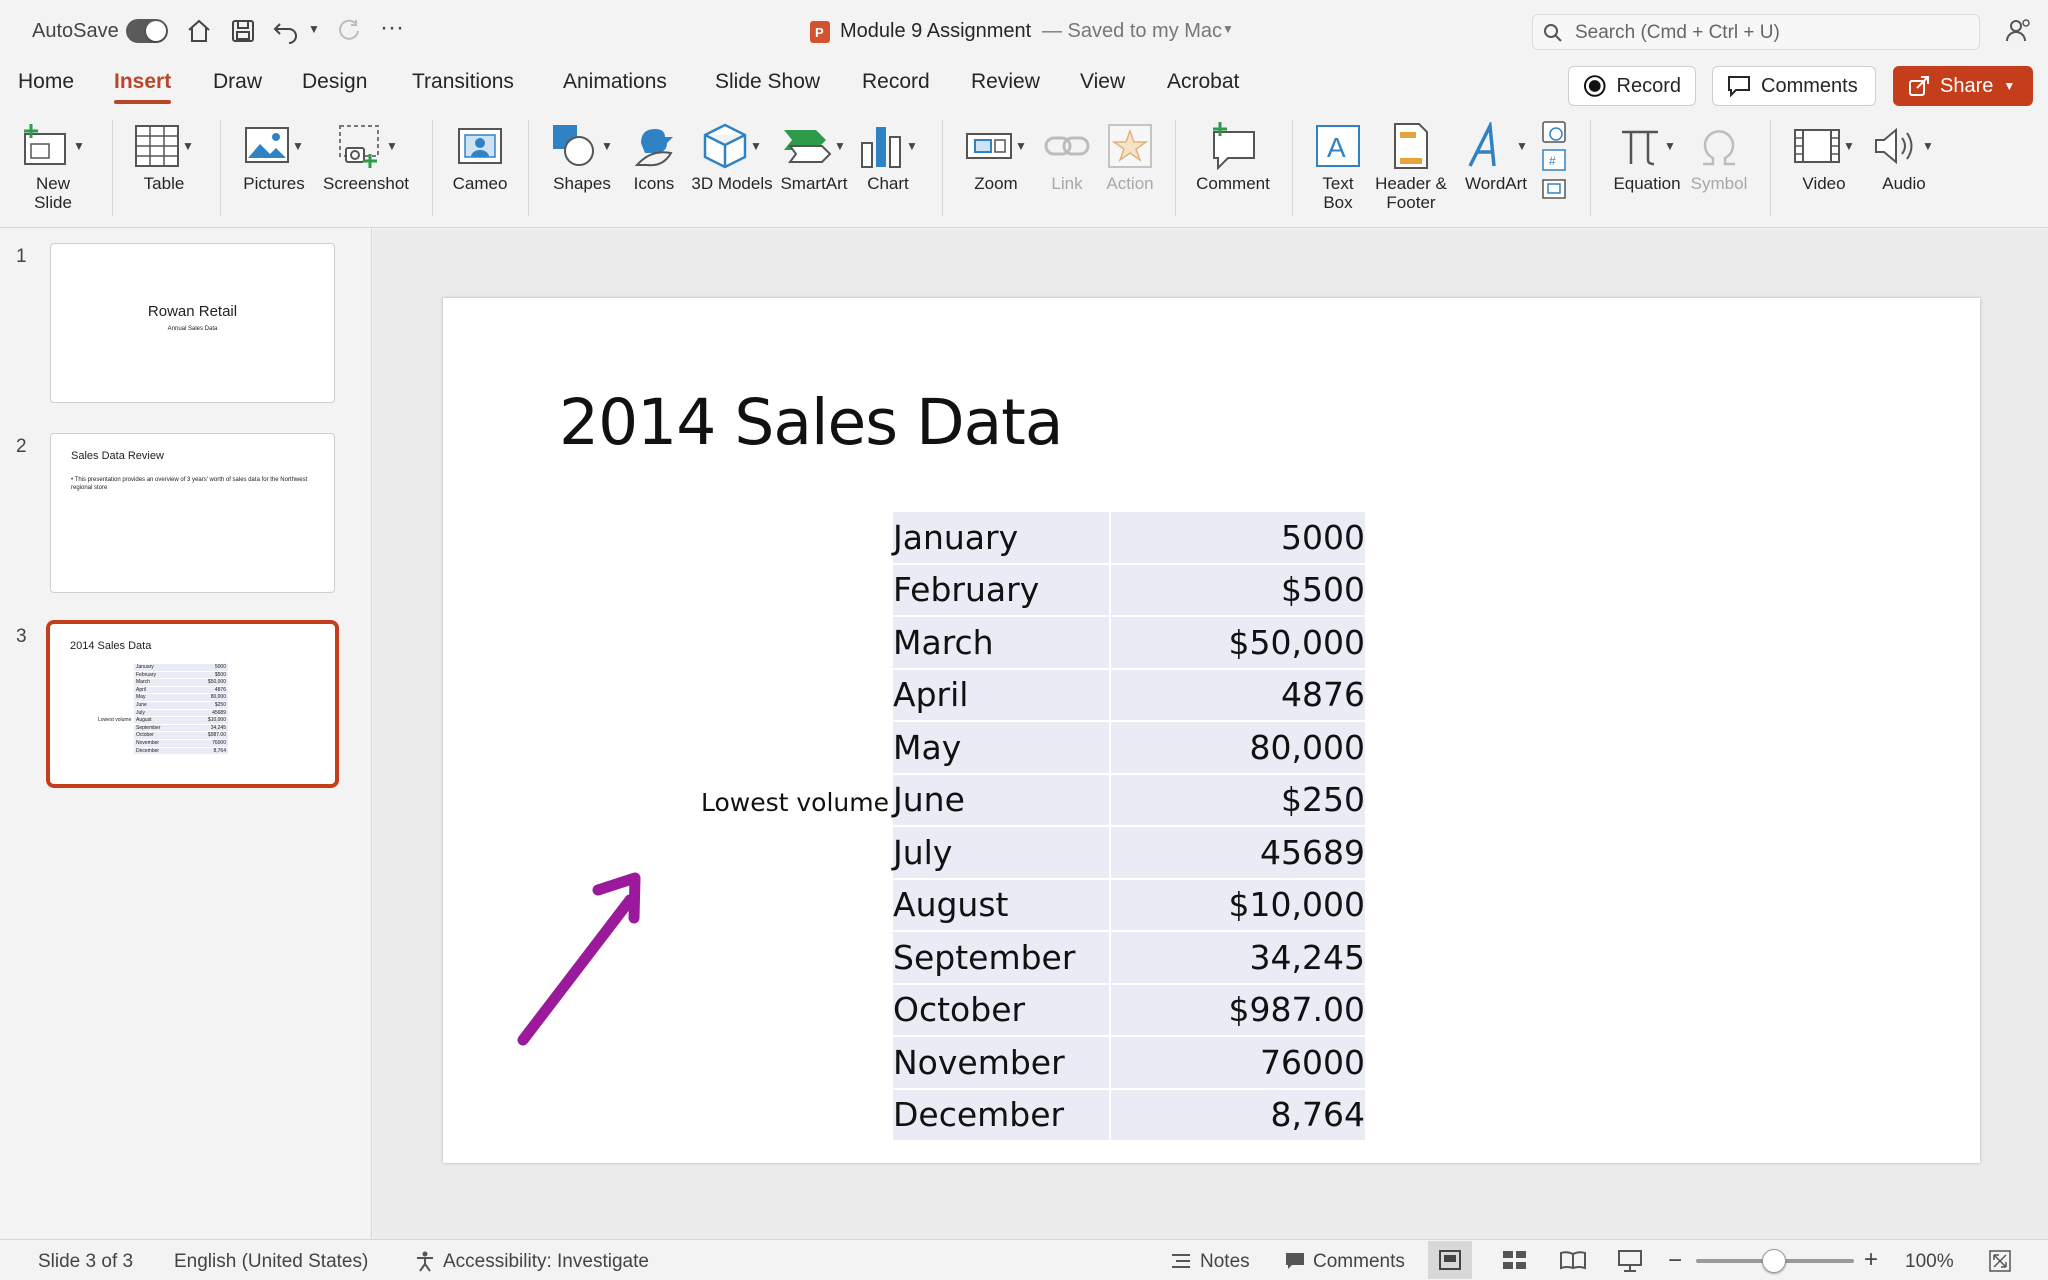 The width and height of the screenshot is (2048, 1280). I want to click on cameo-button: Cameo, so click(480, 155).